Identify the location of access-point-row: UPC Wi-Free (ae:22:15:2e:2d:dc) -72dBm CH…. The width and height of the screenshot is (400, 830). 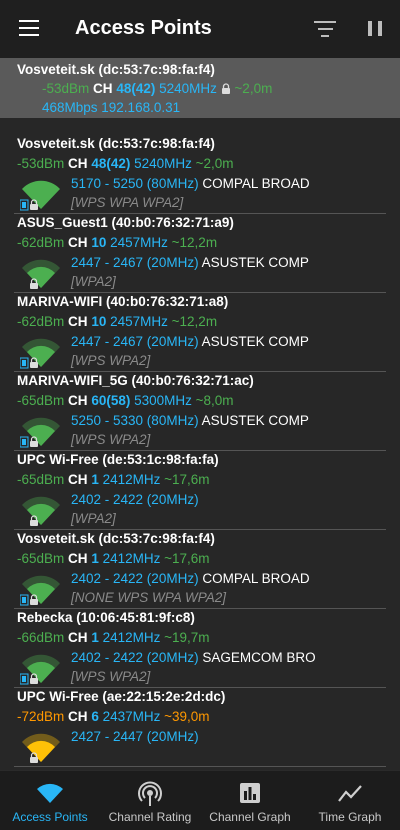
(200, 728).